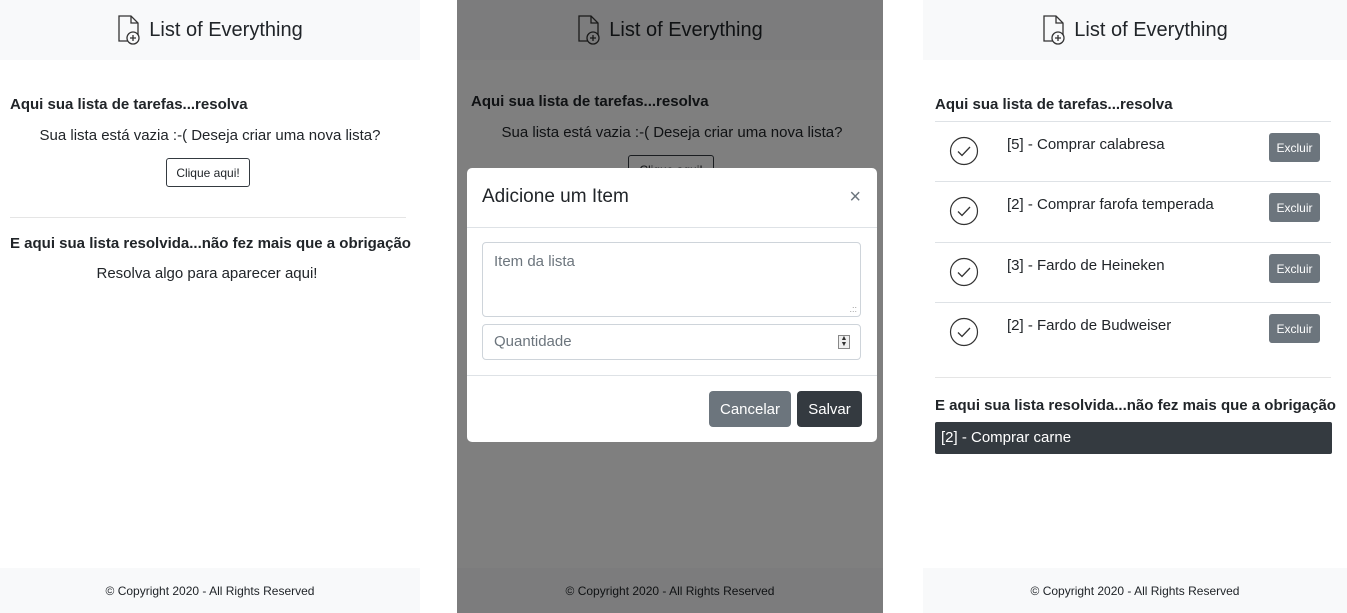 Image resolution: width=1347 pixels, height=613 pixels. What do you see at coordinates (534, 261) in the screenshot?
I see `item-placeholder: Item da lista` at bounding box center [534, 261].